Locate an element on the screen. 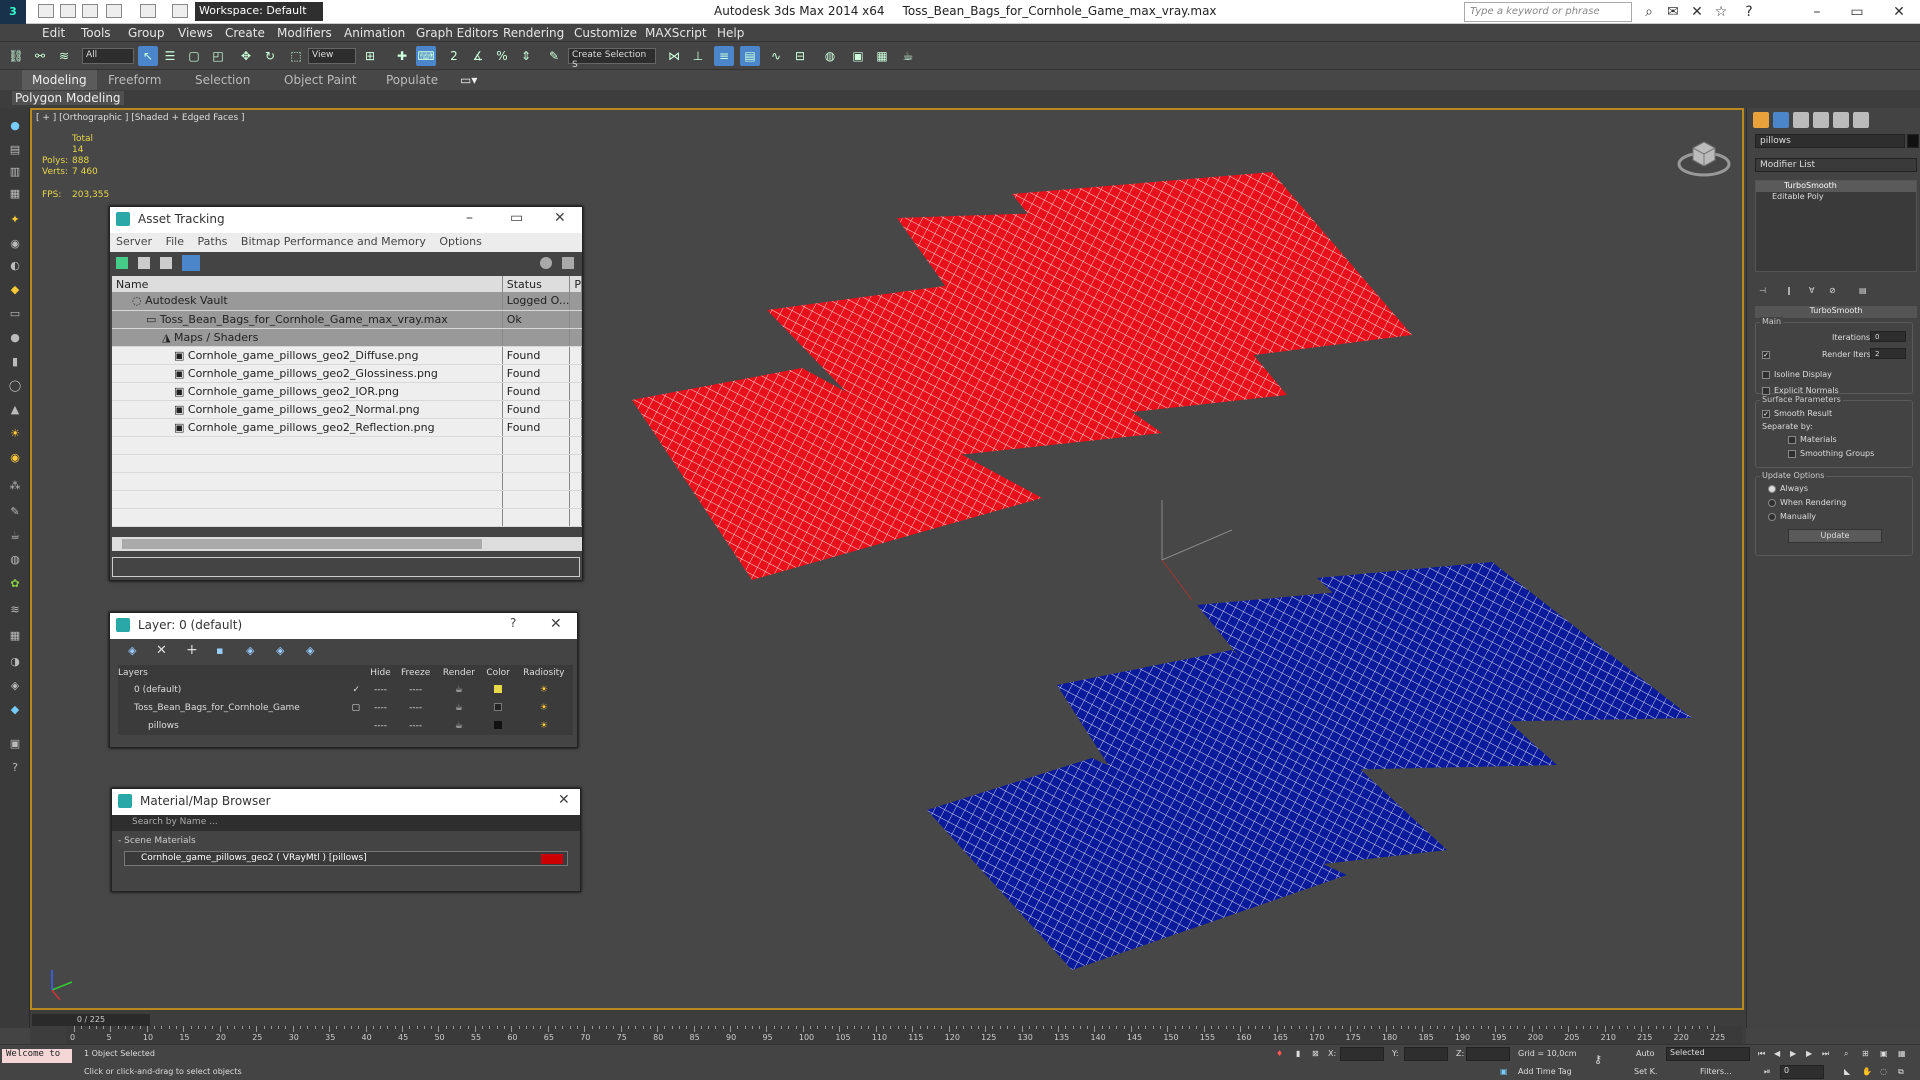  cloth-icon: ▦ is located at coordinates (15, 636).